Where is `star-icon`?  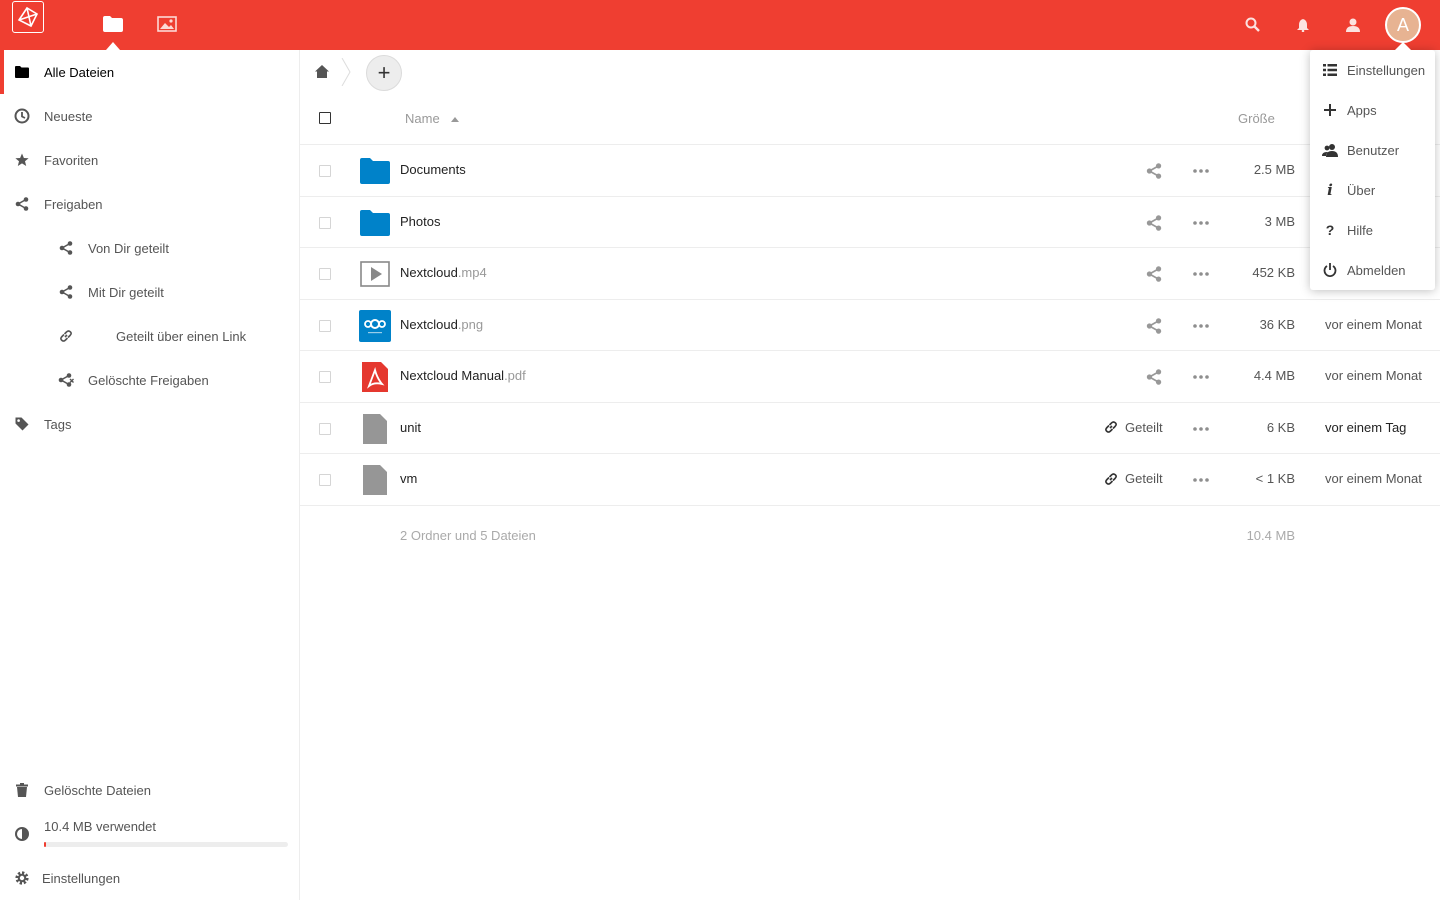
star-icon is located at coordinates (22, 160).